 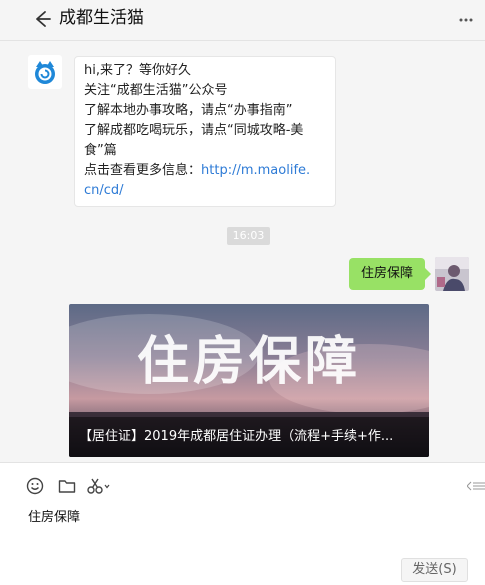 I want to click on website-link-continued: cn/cd/, so click(x=205, y=191).